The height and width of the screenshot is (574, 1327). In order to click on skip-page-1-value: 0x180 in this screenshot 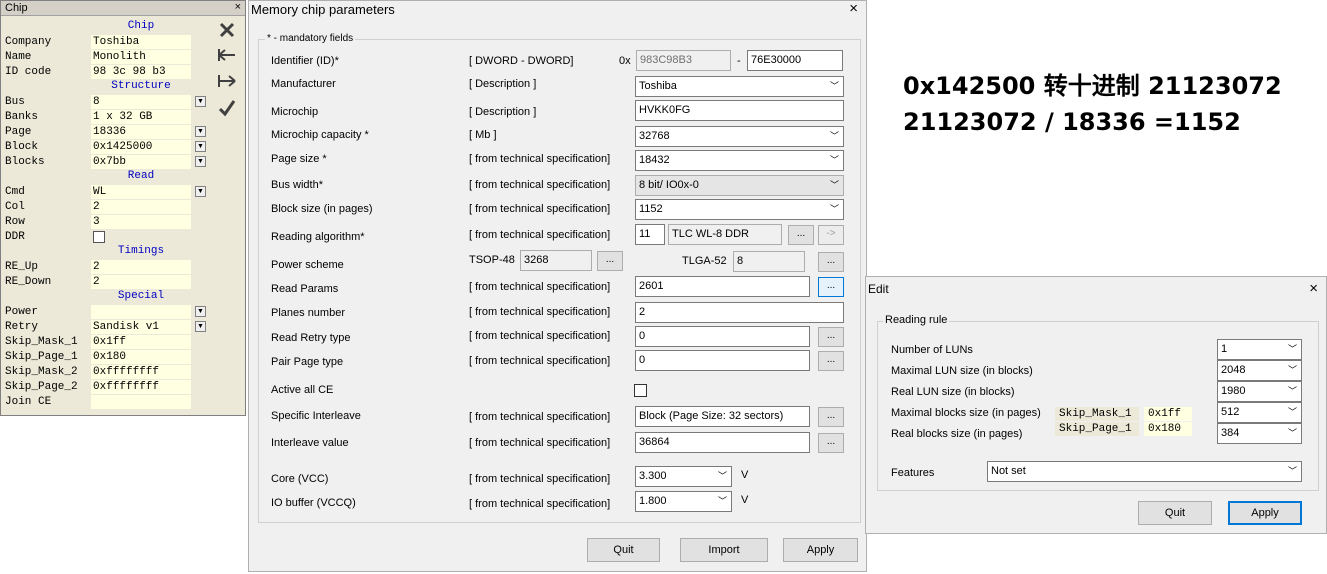, I will do `click(141, 357)`.